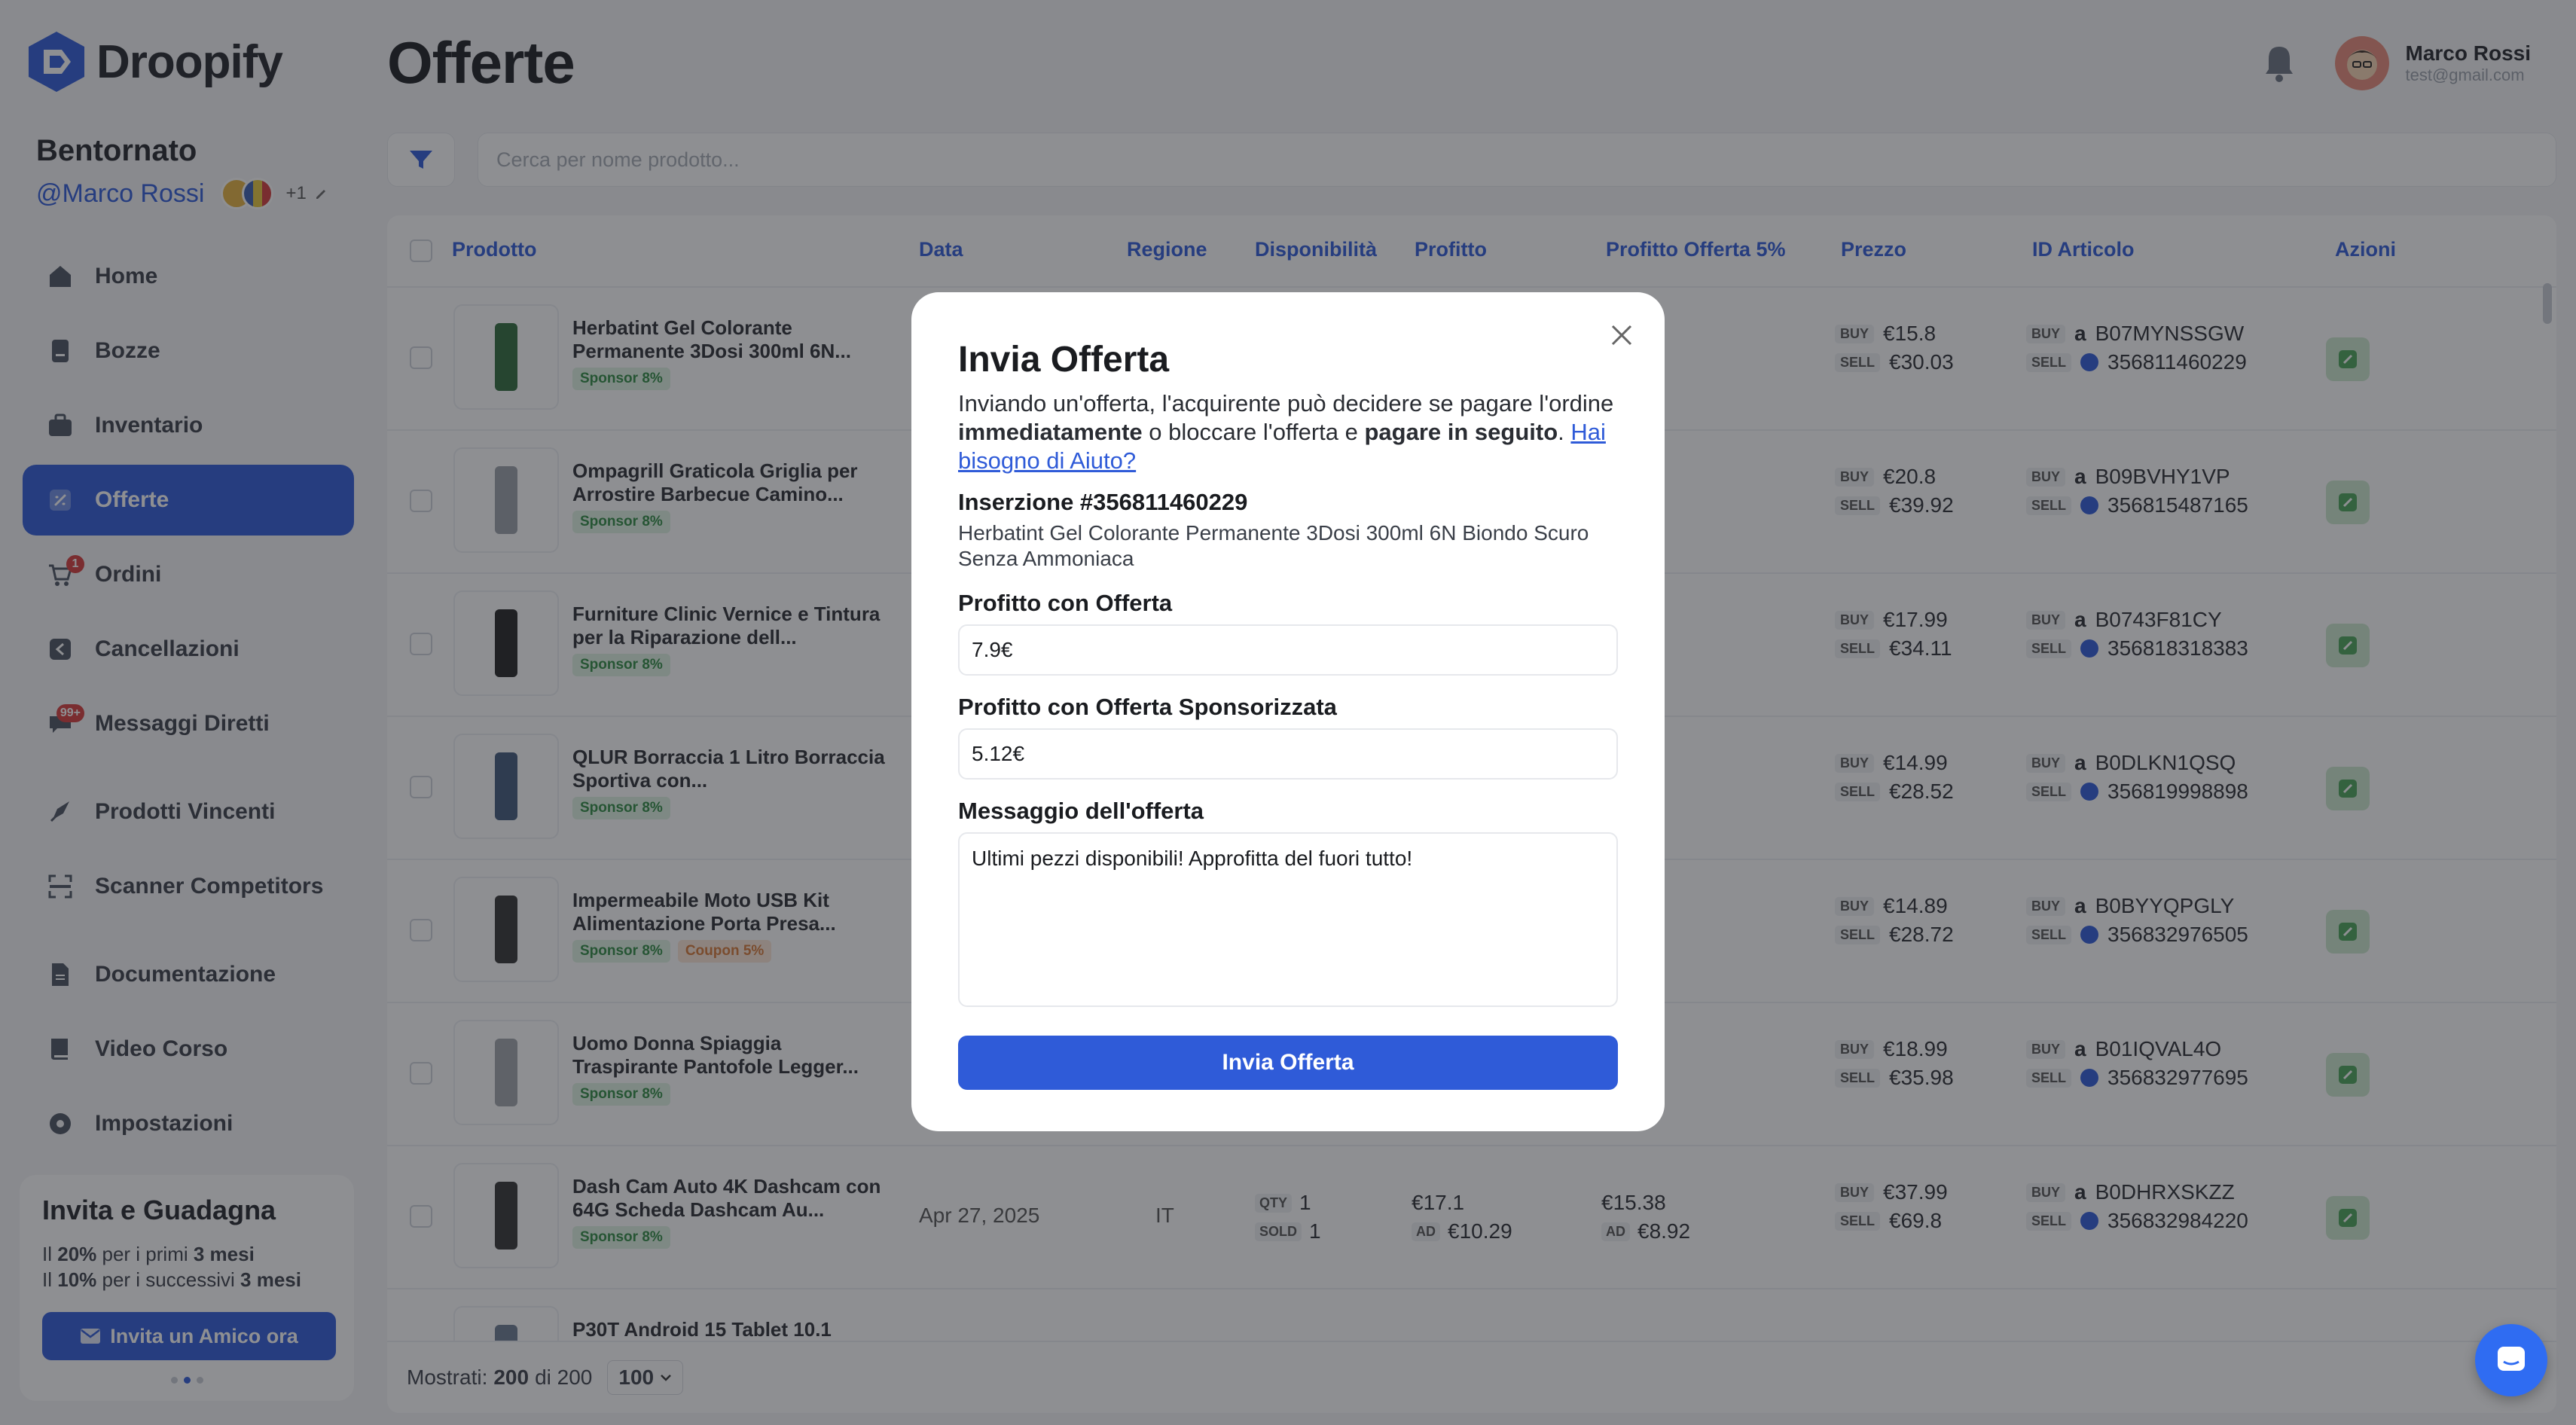 The width and height of the screenshot is (2576, 1425). I want to click on chat-icon, so click(2512, 1359).